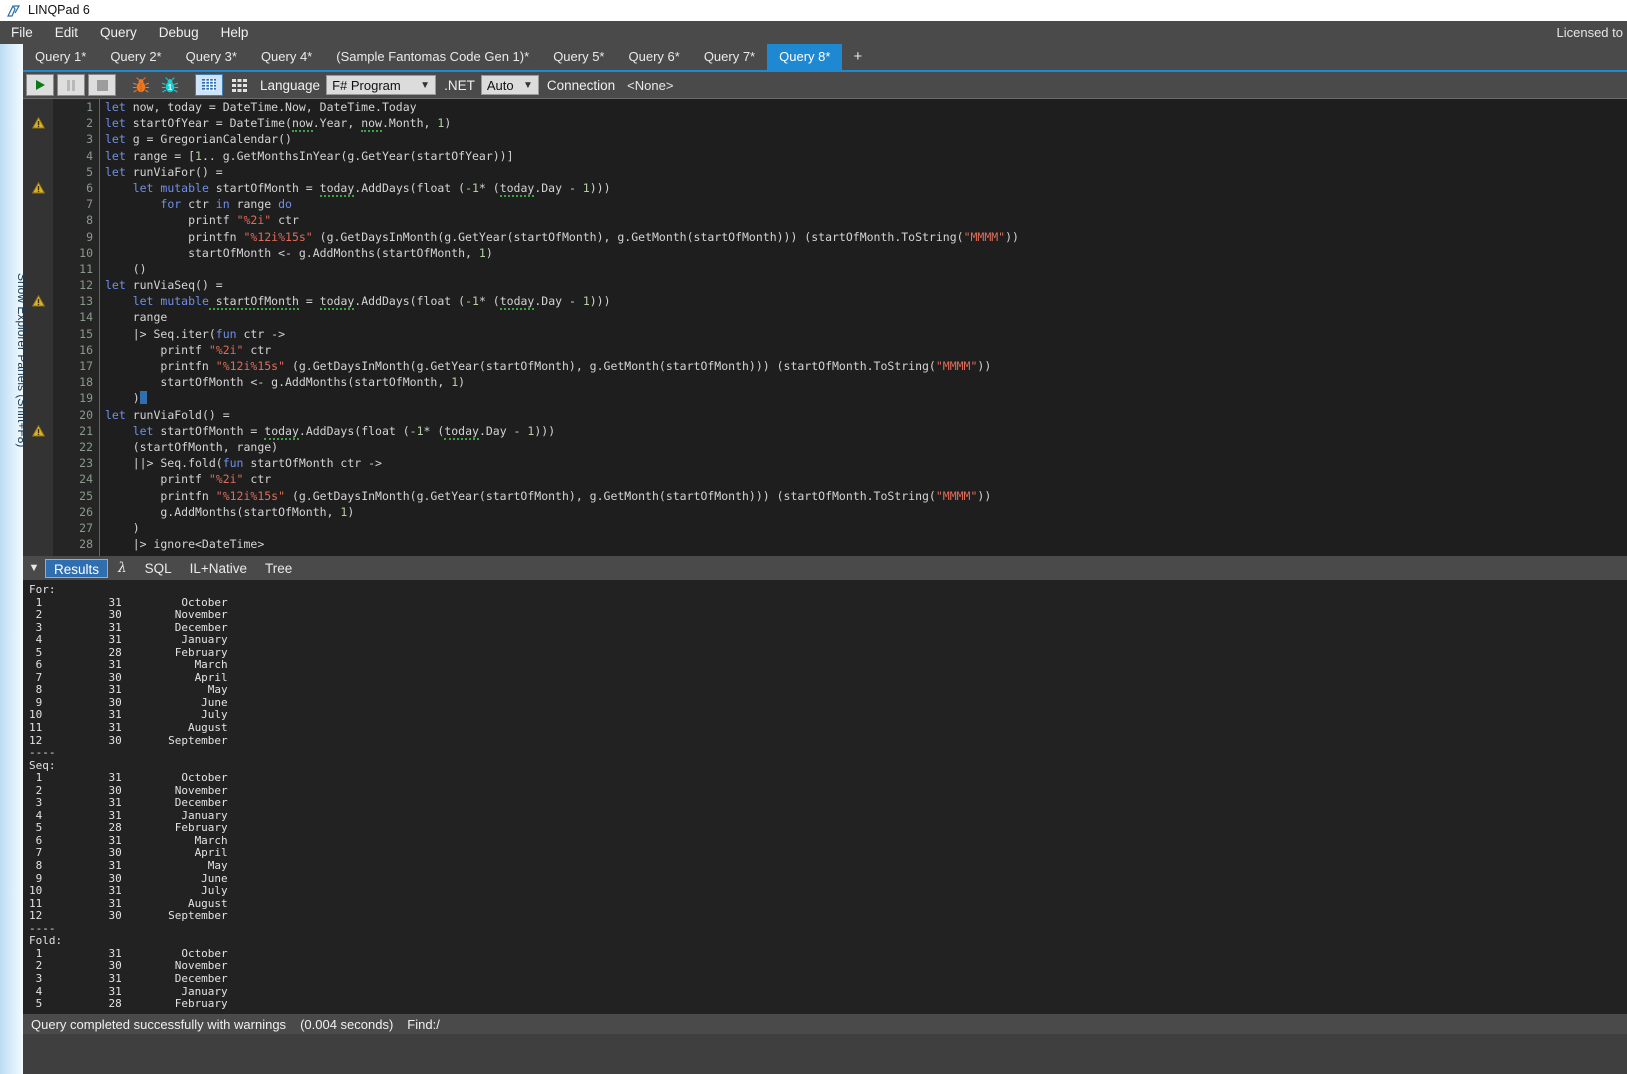  Describe the element at coordinates (60, 57) in the screenshot. I see `tab-query-1: Query 1*` at that location.